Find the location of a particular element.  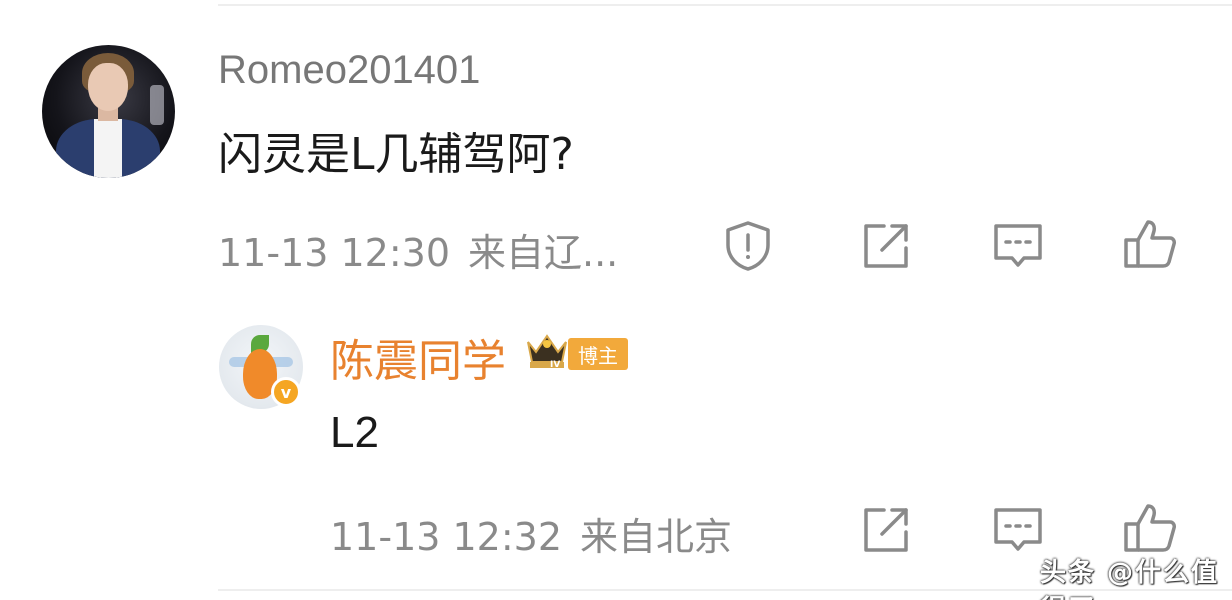

blogger-username: 陈震同学 is located at coordinates (418, 357).